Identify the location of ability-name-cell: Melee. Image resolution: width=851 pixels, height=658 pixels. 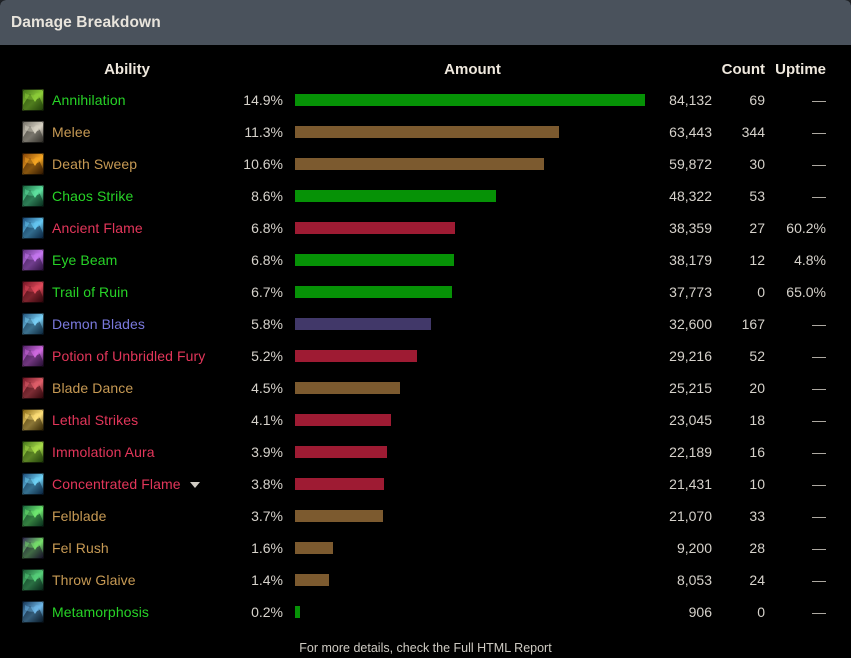
(71, 132).